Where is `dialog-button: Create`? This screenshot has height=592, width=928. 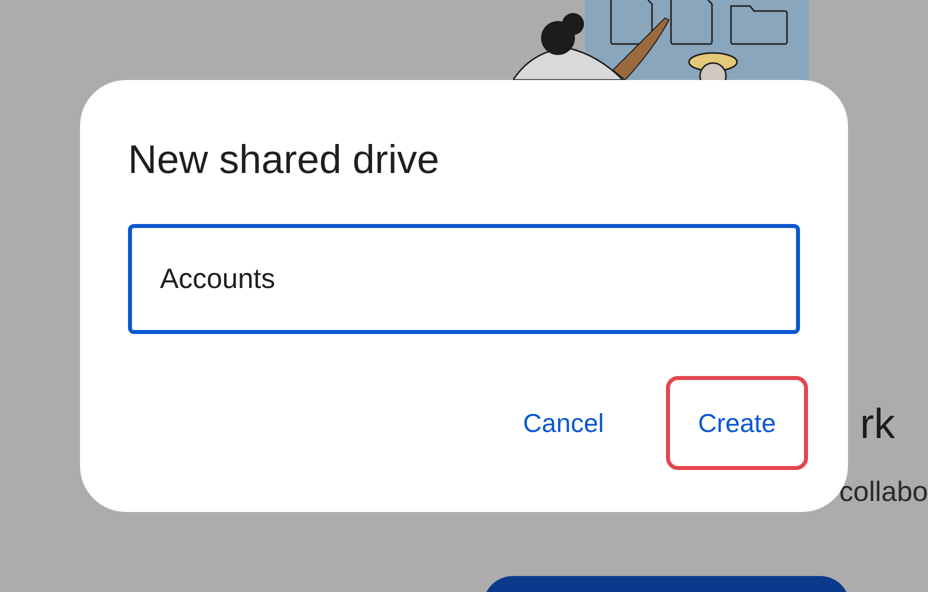 dialog-button: Create is located at coordinates (737, 423).